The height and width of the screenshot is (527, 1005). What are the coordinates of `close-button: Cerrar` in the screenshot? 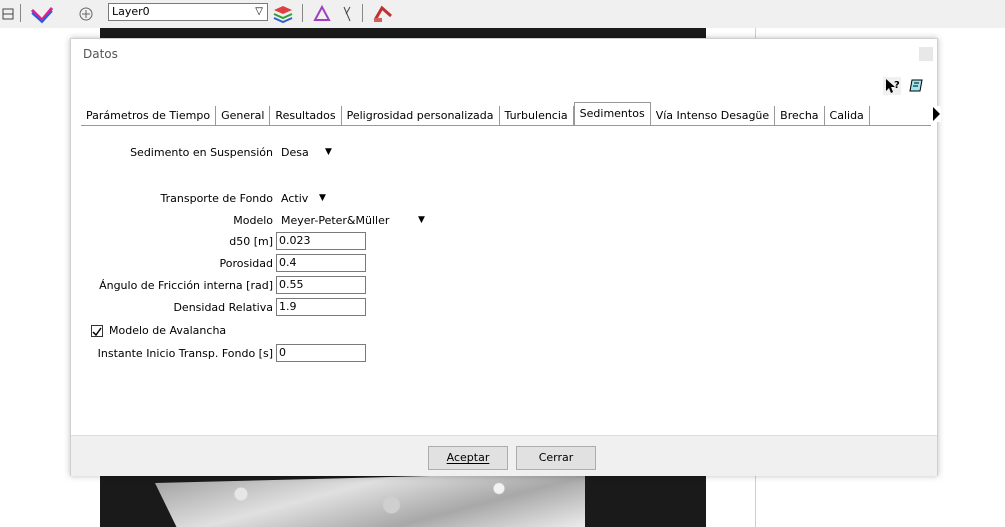 It's located at (556, 458).